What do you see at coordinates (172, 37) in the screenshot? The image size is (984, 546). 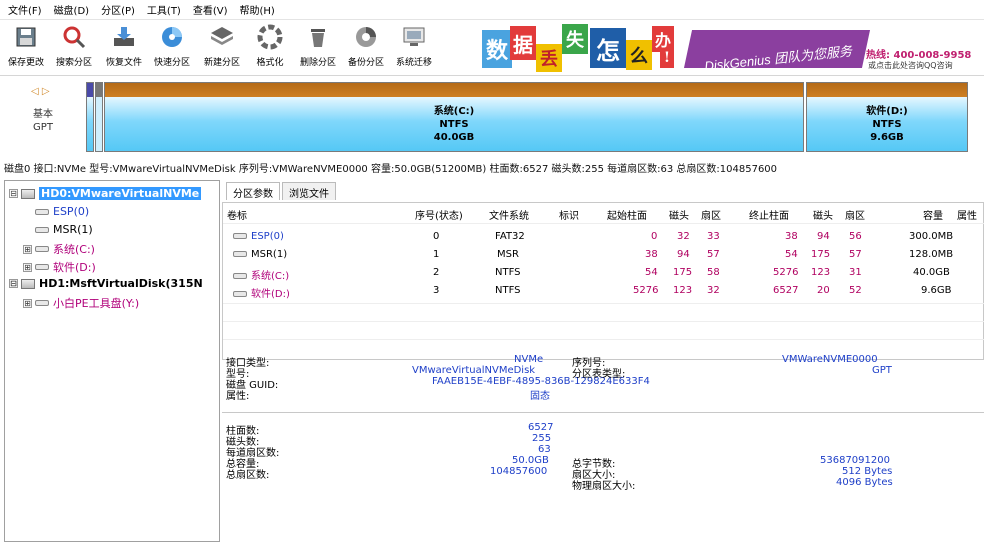 I see `quick-partition-icon` at bounding box center [172, 37].